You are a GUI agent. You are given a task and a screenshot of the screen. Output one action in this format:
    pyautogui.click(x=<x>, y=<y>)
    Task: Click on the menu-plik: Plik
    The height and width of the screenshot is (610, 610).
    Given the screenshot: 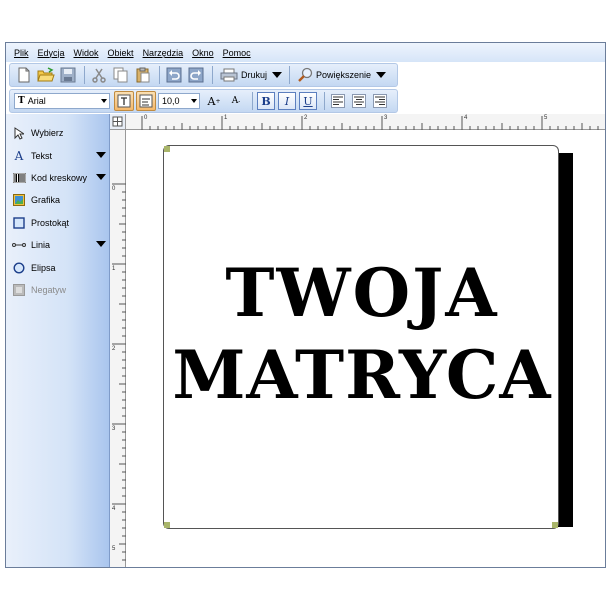 What is the action you would take?
    pyautogui.click(x=21, y=53)
    